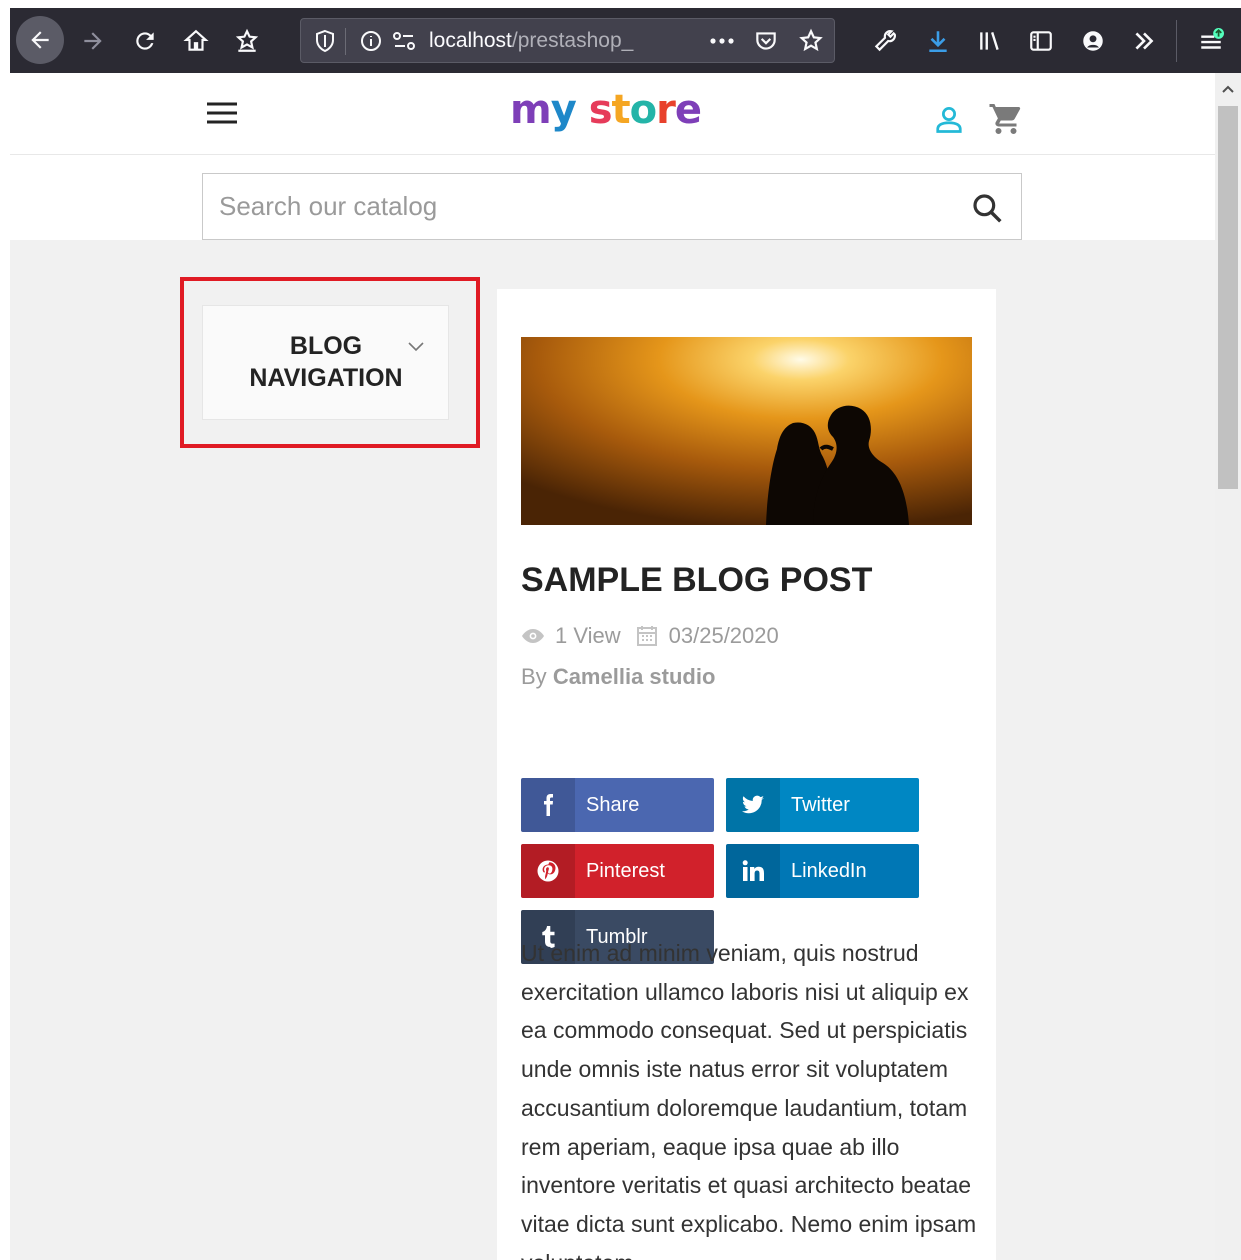  I want to click on back-icon, so click(40, 40).